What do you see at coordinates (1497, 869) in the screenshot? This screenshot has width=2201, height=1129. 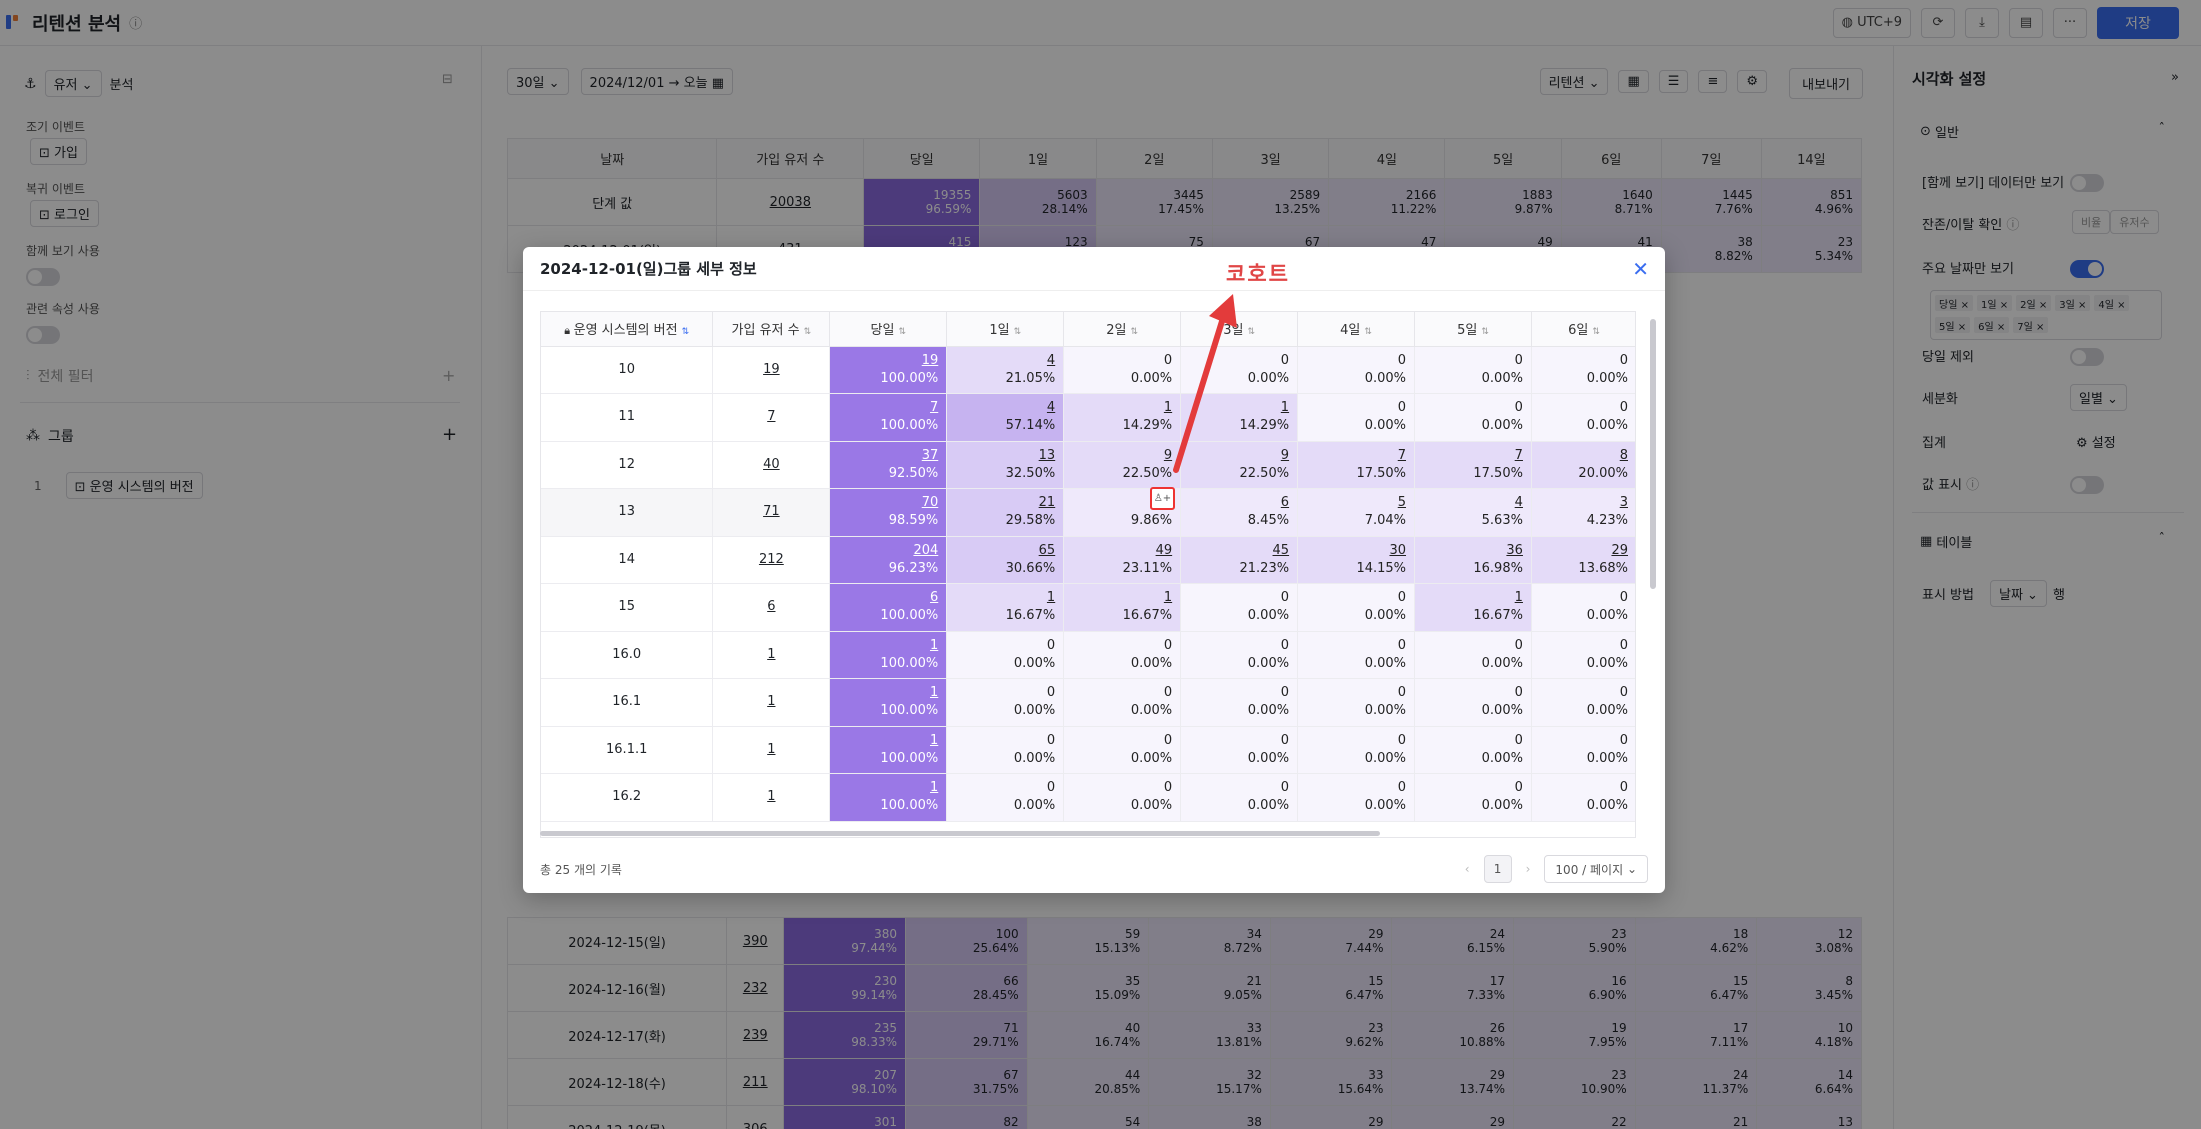 I see `page-number: 1` at bounding box center [1497, 869].